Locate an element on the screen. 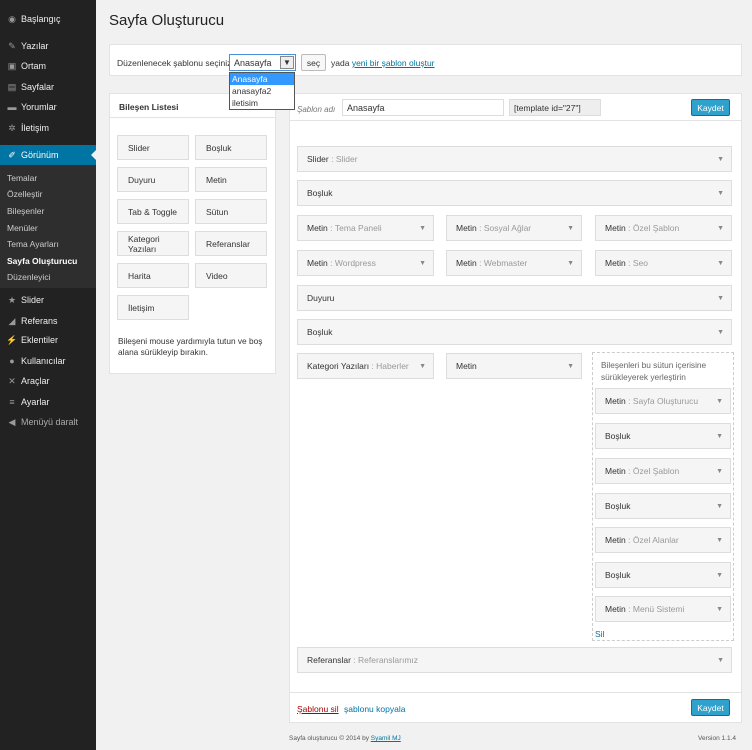 This screenshot has width=752, height=750. builder-block: Metin : Özel Şablon ▼ is located at coordinates (663, 228).